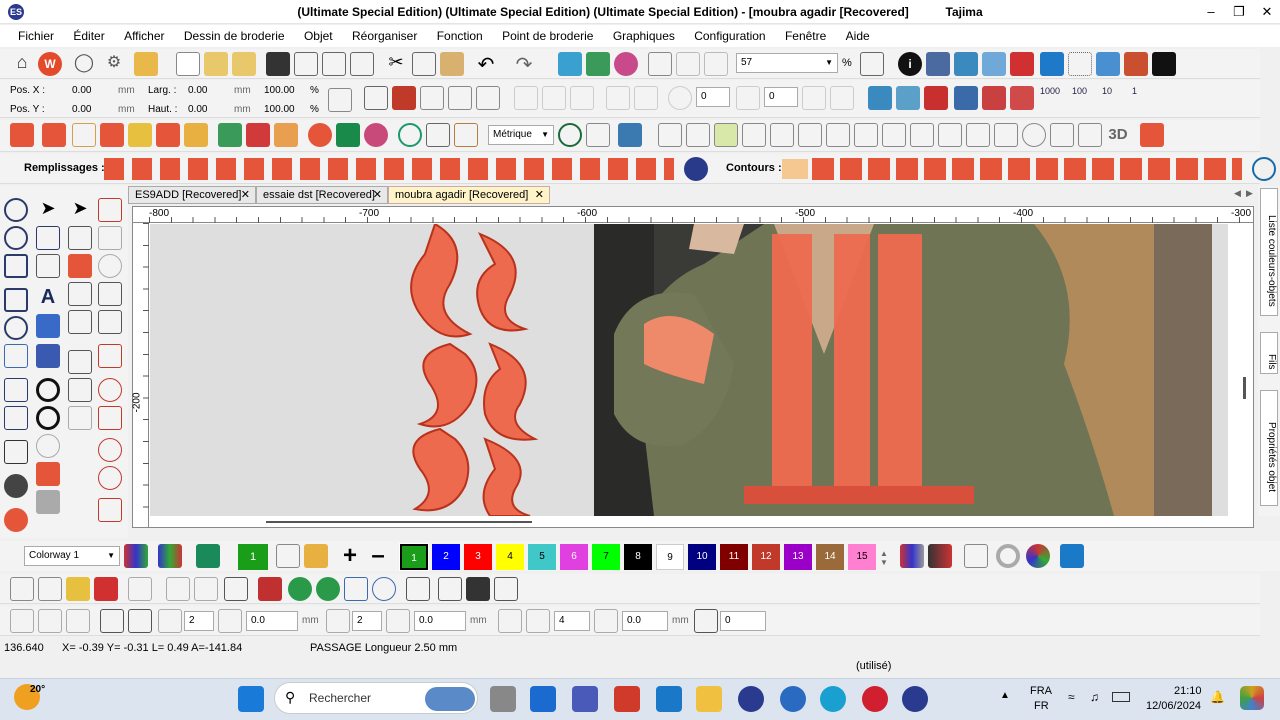  What do you see at coordinates (110, 418) in the screenshot?
I see `arc-red-icon` at bounding box center [110, 418].